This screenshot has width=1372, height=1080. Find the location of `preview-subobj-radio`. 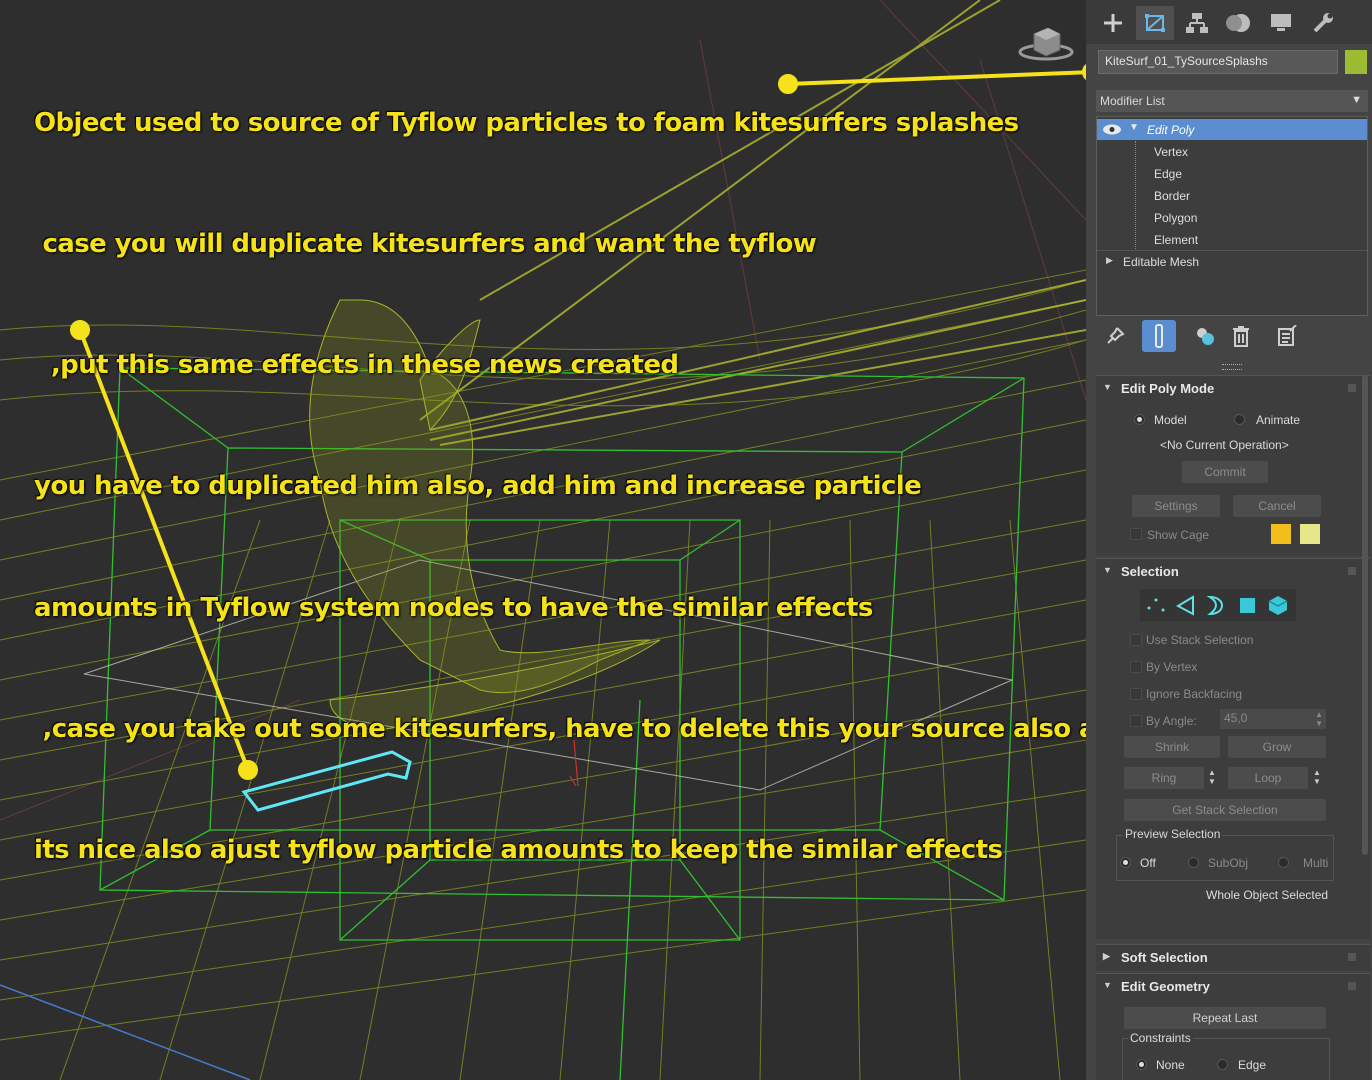

preview-subobj-radio is located at coordinates (1193, 862).